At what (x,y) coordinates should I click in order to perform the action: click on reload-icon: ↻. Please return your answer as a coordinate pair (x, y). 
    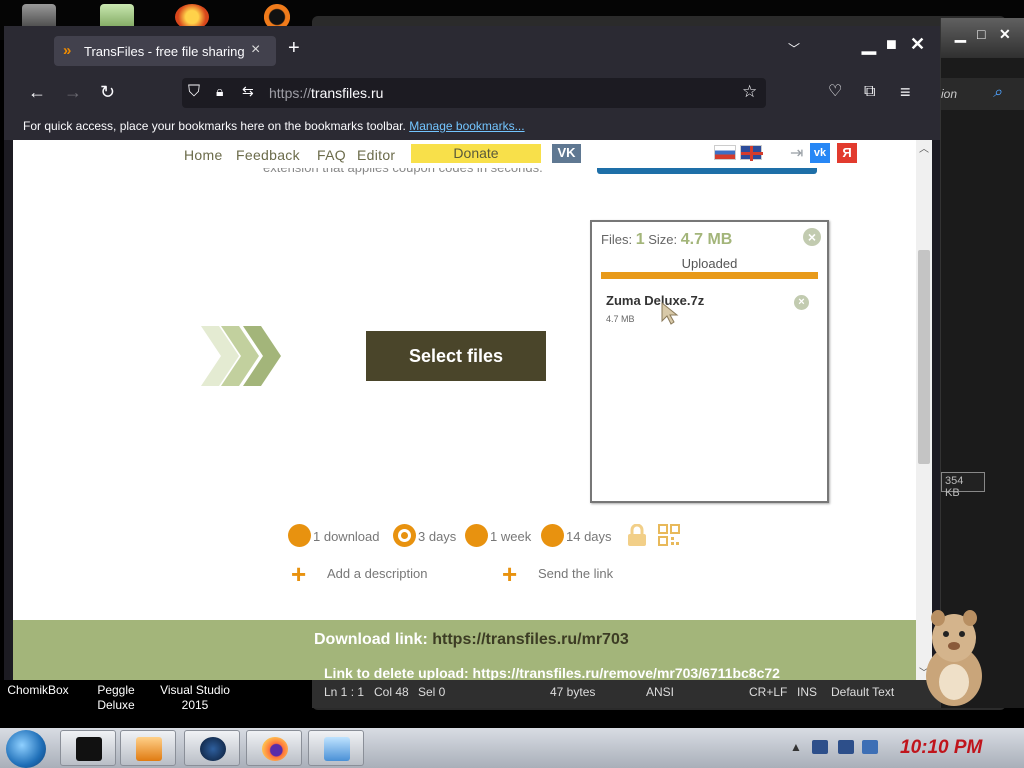
    Looking at the image, I should click on (107, 92).